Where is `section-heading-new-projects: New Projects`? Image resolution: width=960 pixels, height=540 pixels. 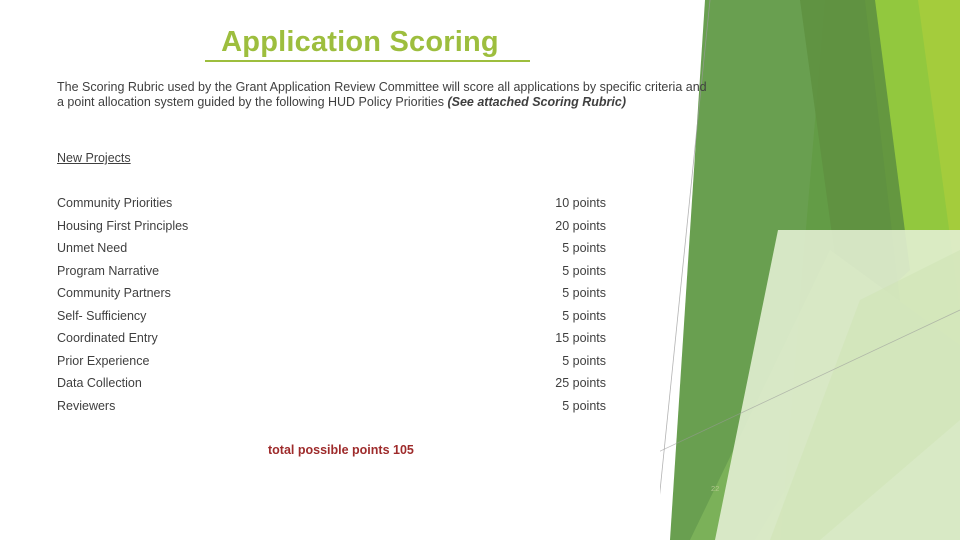 section-heading-new-projects: New Projects is located at coordinates (94, 158).